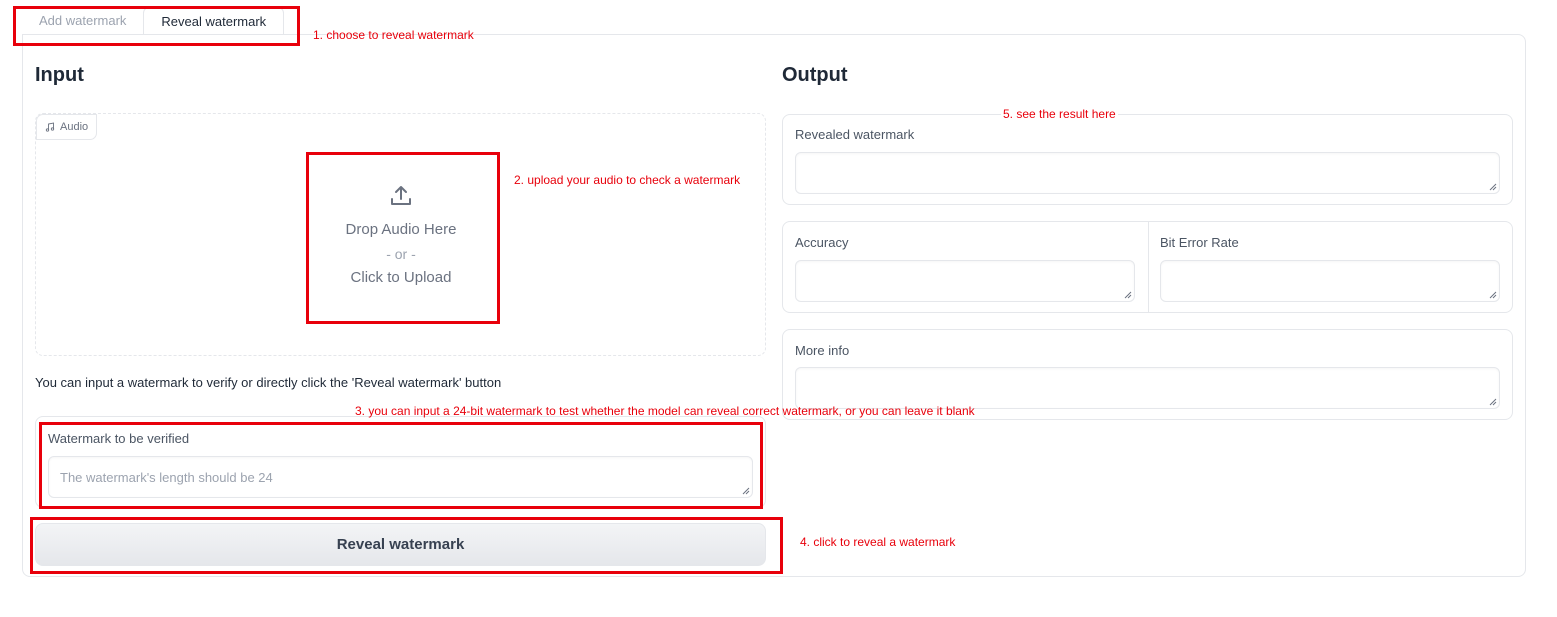 The width and height of the screenshot is (1557, 617). What do you see at coordinates (822, 350) in the screenshot?
I see `more-info-label: More info` at bounding box center [822, 350].